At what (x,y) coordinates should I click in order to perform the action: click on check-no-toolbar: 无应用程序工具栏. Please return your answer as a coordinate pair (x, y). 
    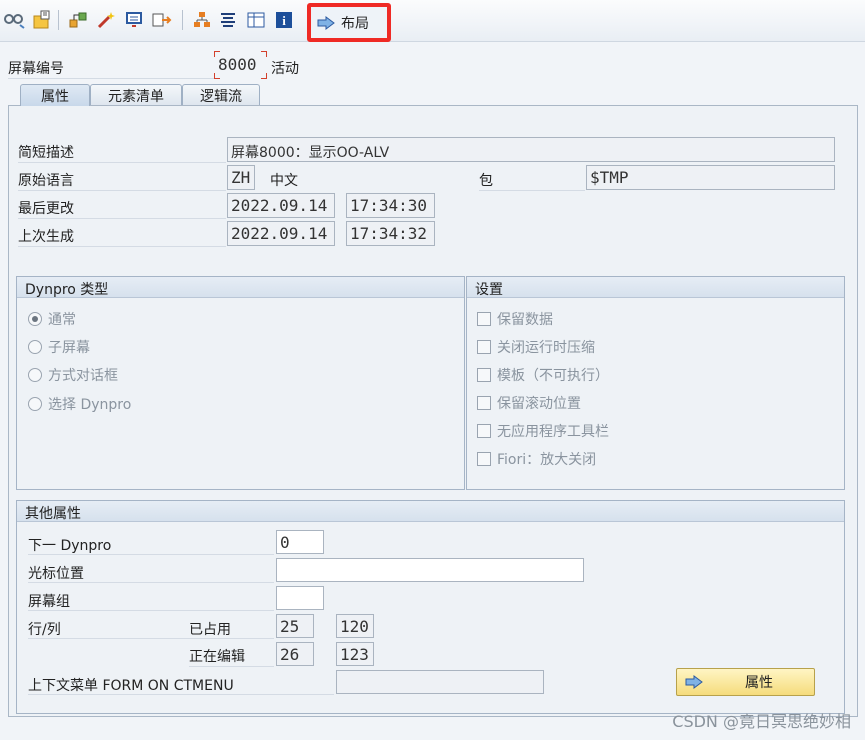
    Looking at the image, I should click on (543, 431).